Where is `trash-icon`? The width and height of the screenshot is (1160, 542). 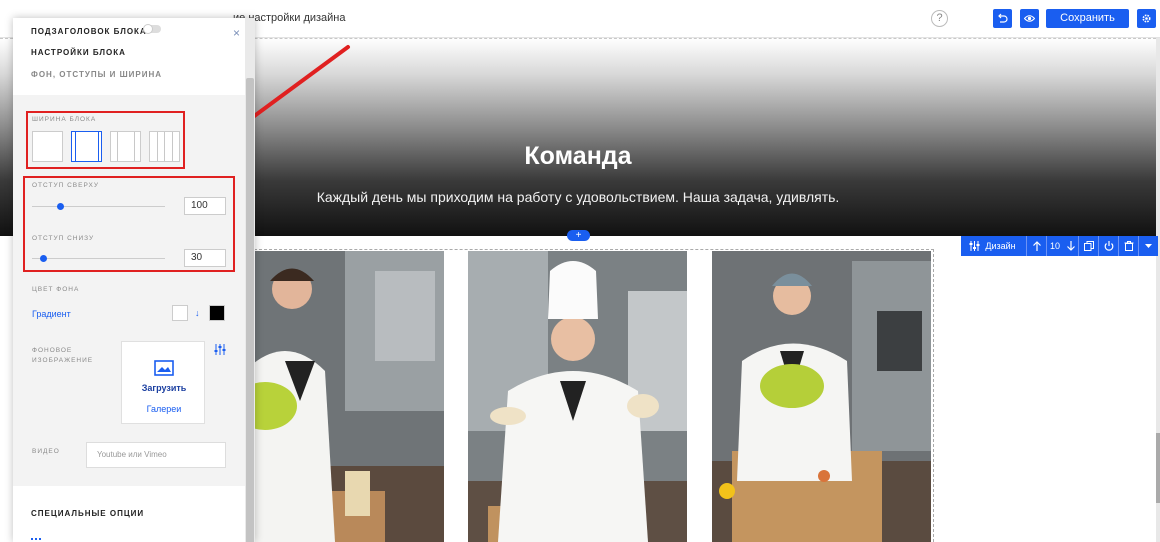 trash-icon is located at coordinates (1129, 246).